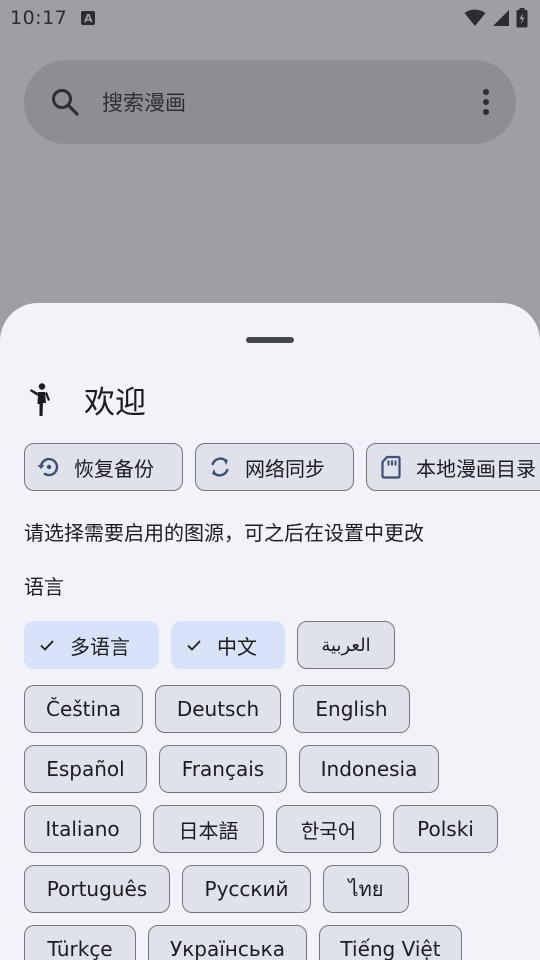 The width and height of the screenshot is (540, 960). Describe the element at coordinates (445, 829) in the screenshot. I see `language-chip-pl: Polski` at that location.